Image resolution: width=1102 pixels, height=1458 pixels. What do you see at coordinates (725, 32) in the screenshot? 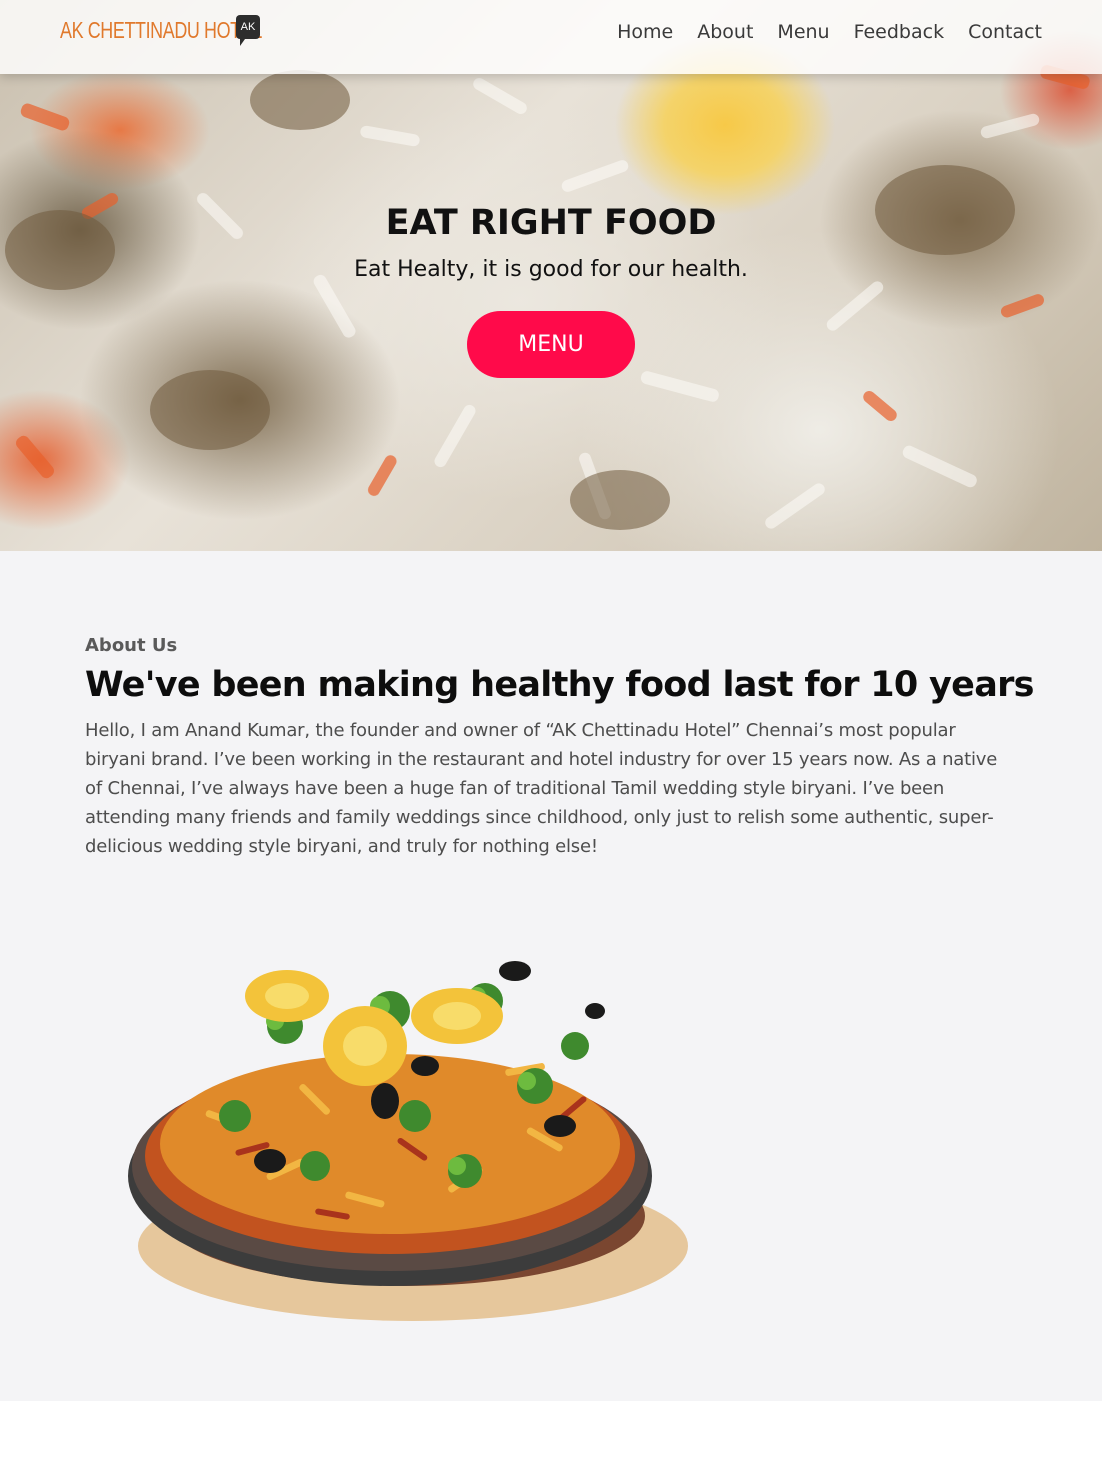
I see `nav-link-about: About` at bounding box center [725, 32].